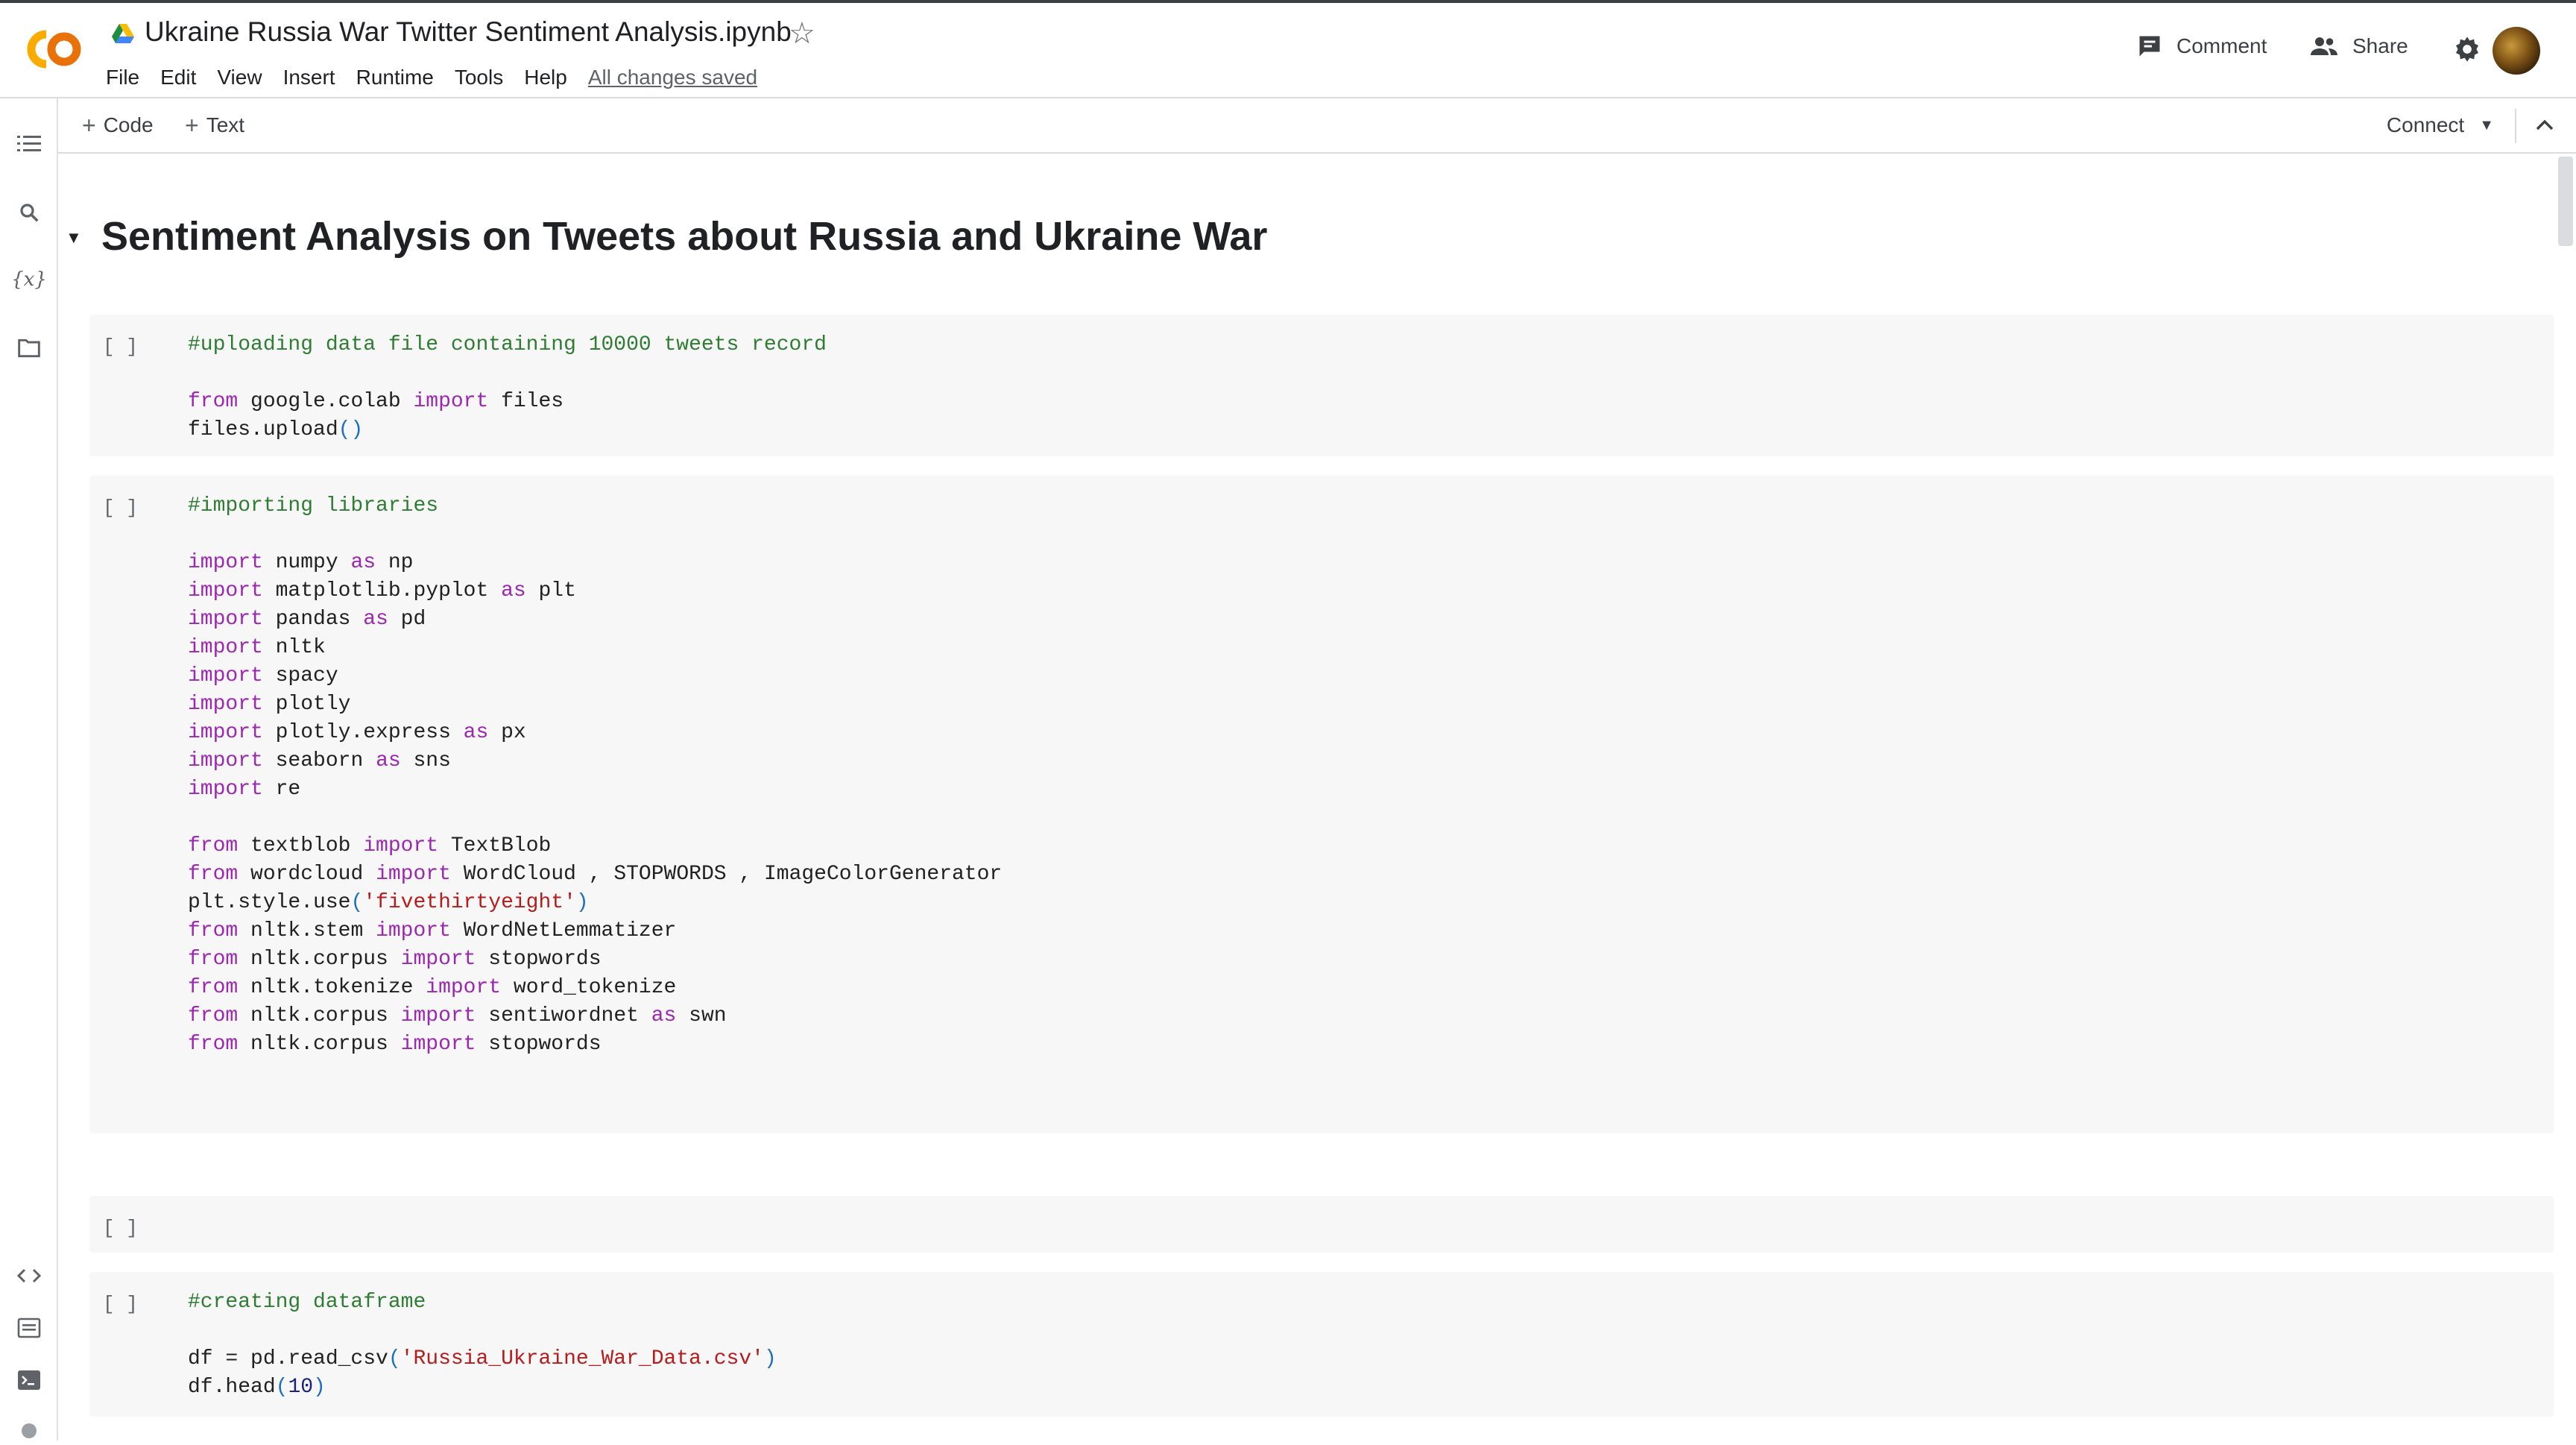 The image size is (2576, 1445). I want to click on colab-logo-icon, so click(52, 49).